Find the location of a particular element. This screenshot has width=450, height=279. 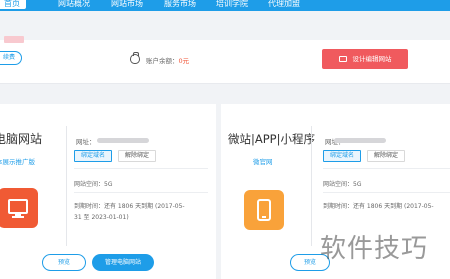

account-balance: 账户余额：0元 is located at coordinates (167, 60).